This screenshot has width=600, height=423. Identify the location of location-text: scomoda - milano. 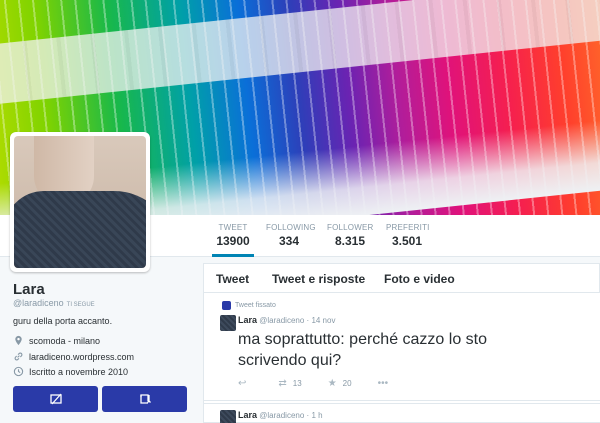
(65, 340).